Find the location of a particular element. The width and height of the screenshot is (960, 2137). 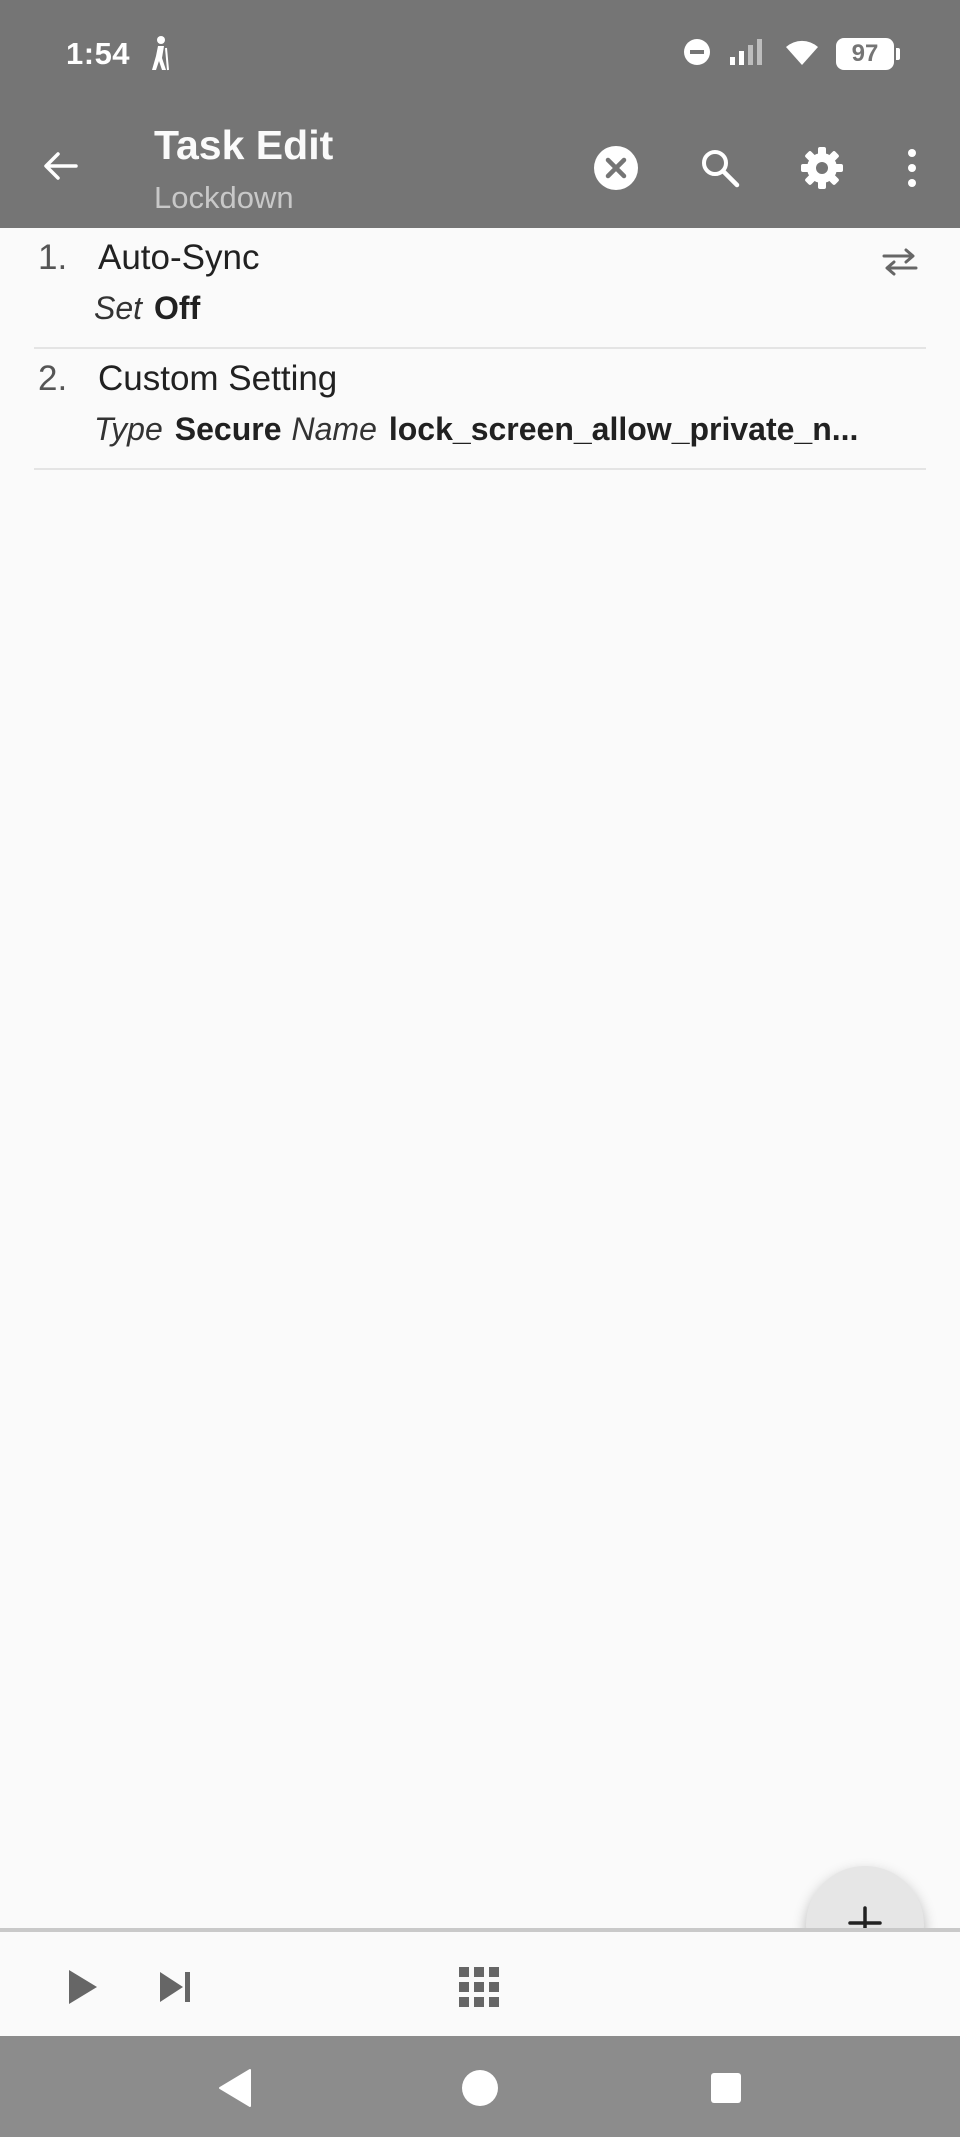

bottom-action-bar is located at coordinates (480, 1982).